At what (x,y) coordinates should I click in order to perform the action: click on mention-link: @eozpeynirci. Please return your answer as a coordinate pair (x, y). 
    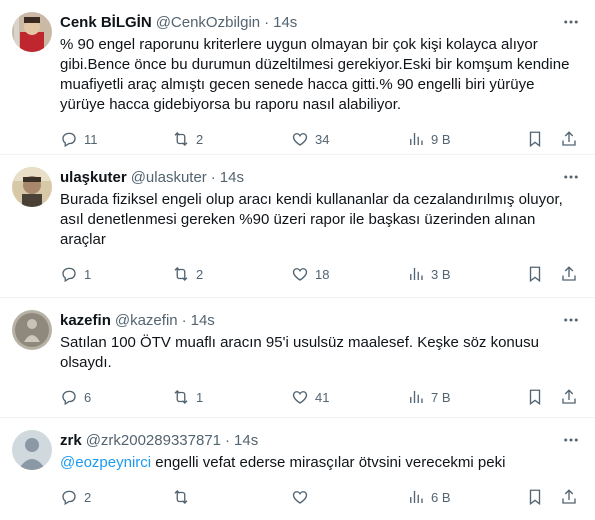
    Looking at the image, I should click on (105, 462).